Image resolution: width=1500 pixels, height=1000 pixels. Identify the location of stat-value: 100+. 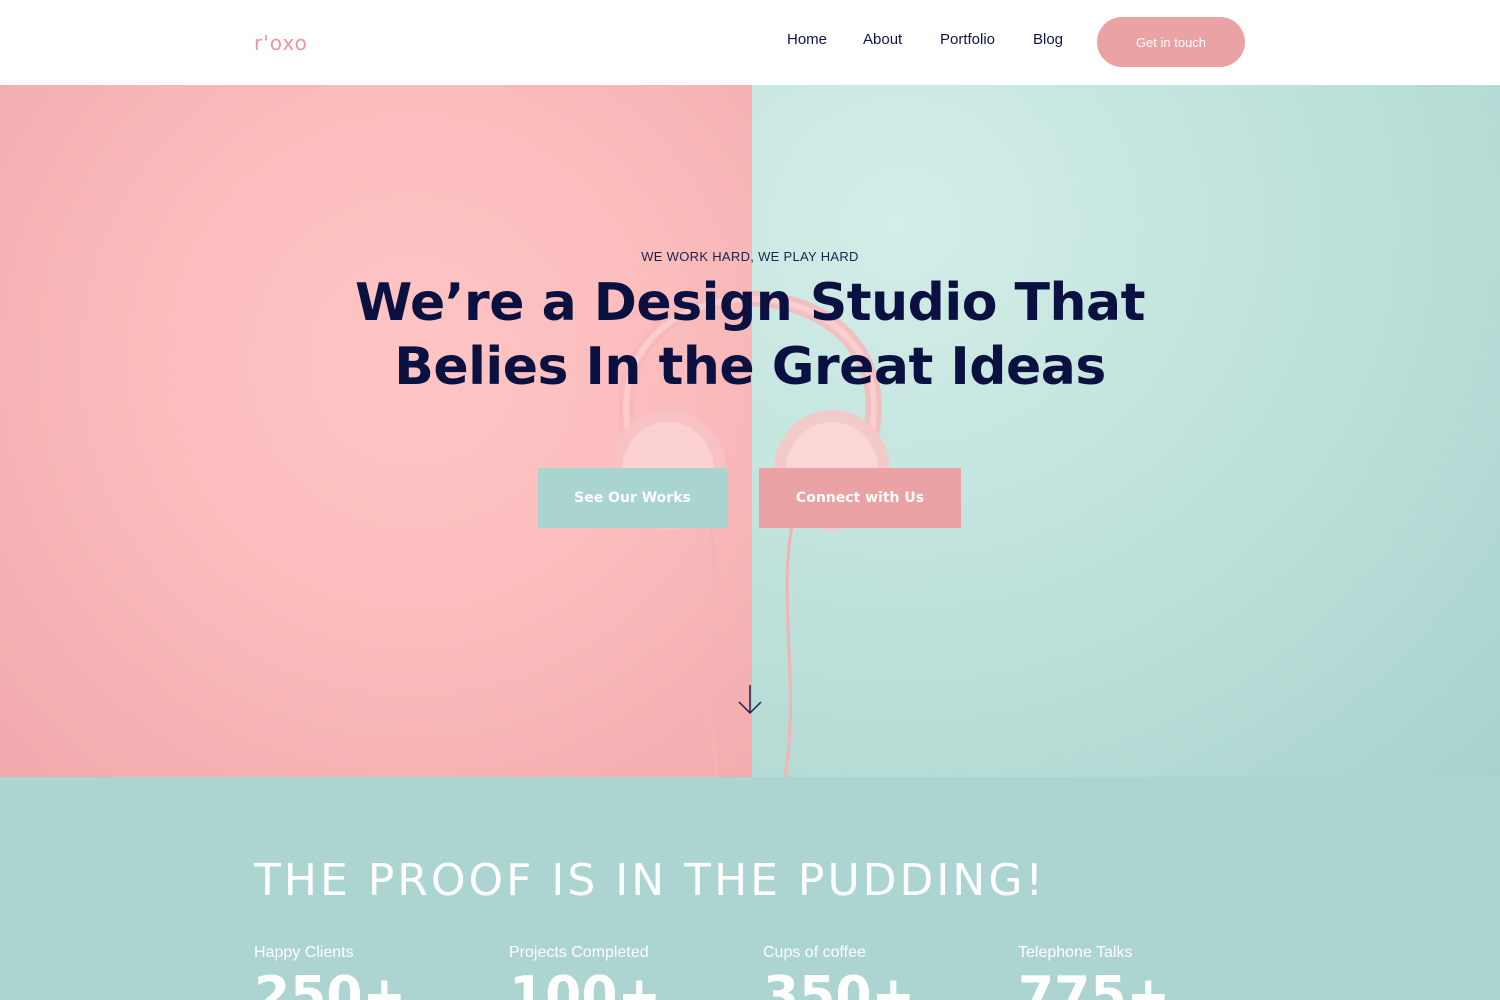
(585, 983).